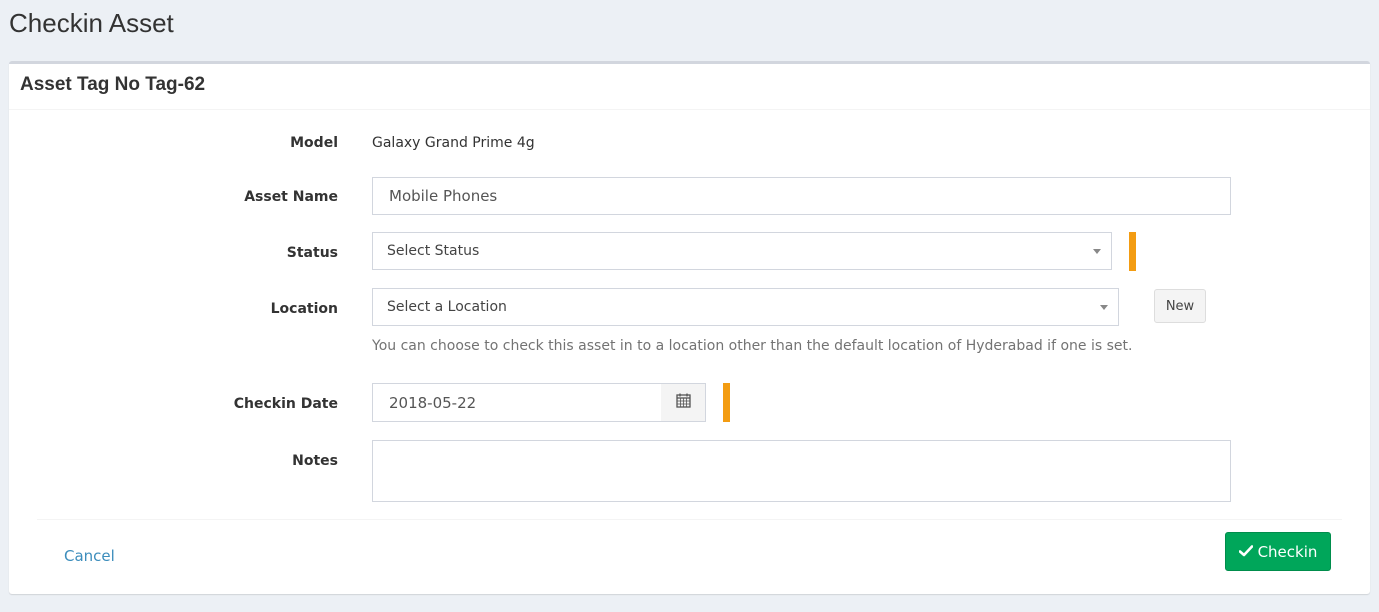  Describe the element at coordinates (1287, 551) in the screenshot. I see `checkin-button-label: Checkin` at that location.